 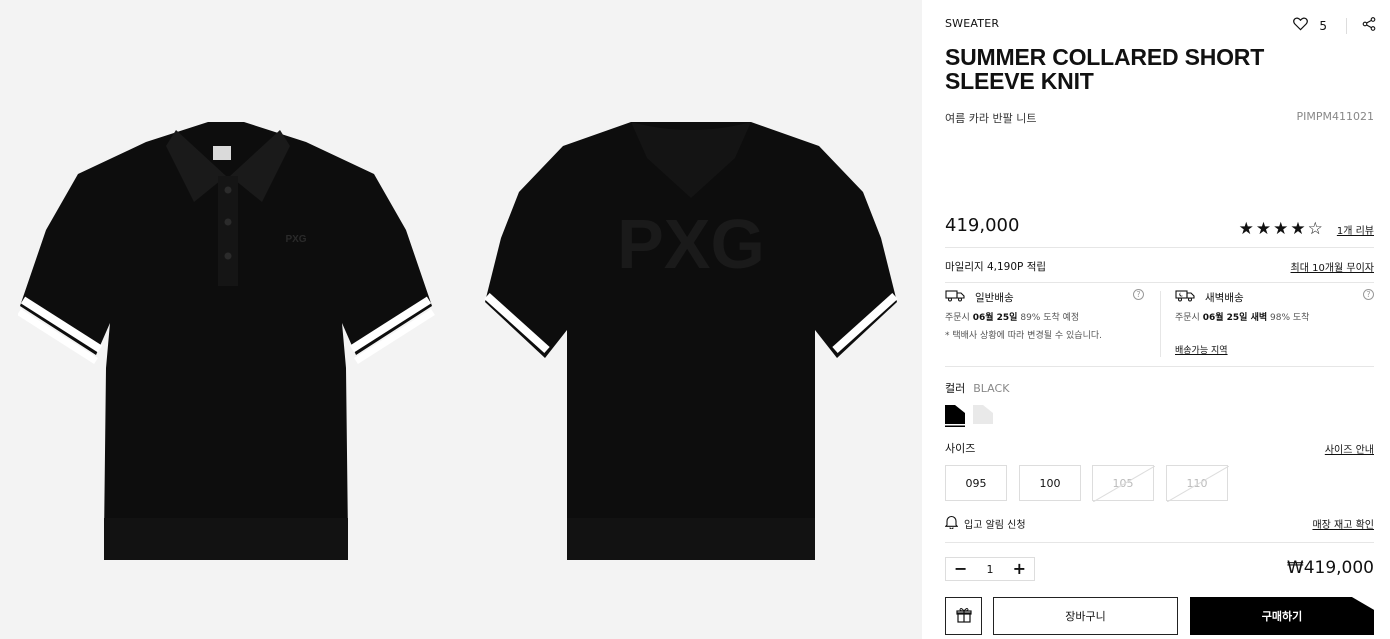 I want to click on add-to-cart-button: 장바구니, so click(x=1085, y=616).